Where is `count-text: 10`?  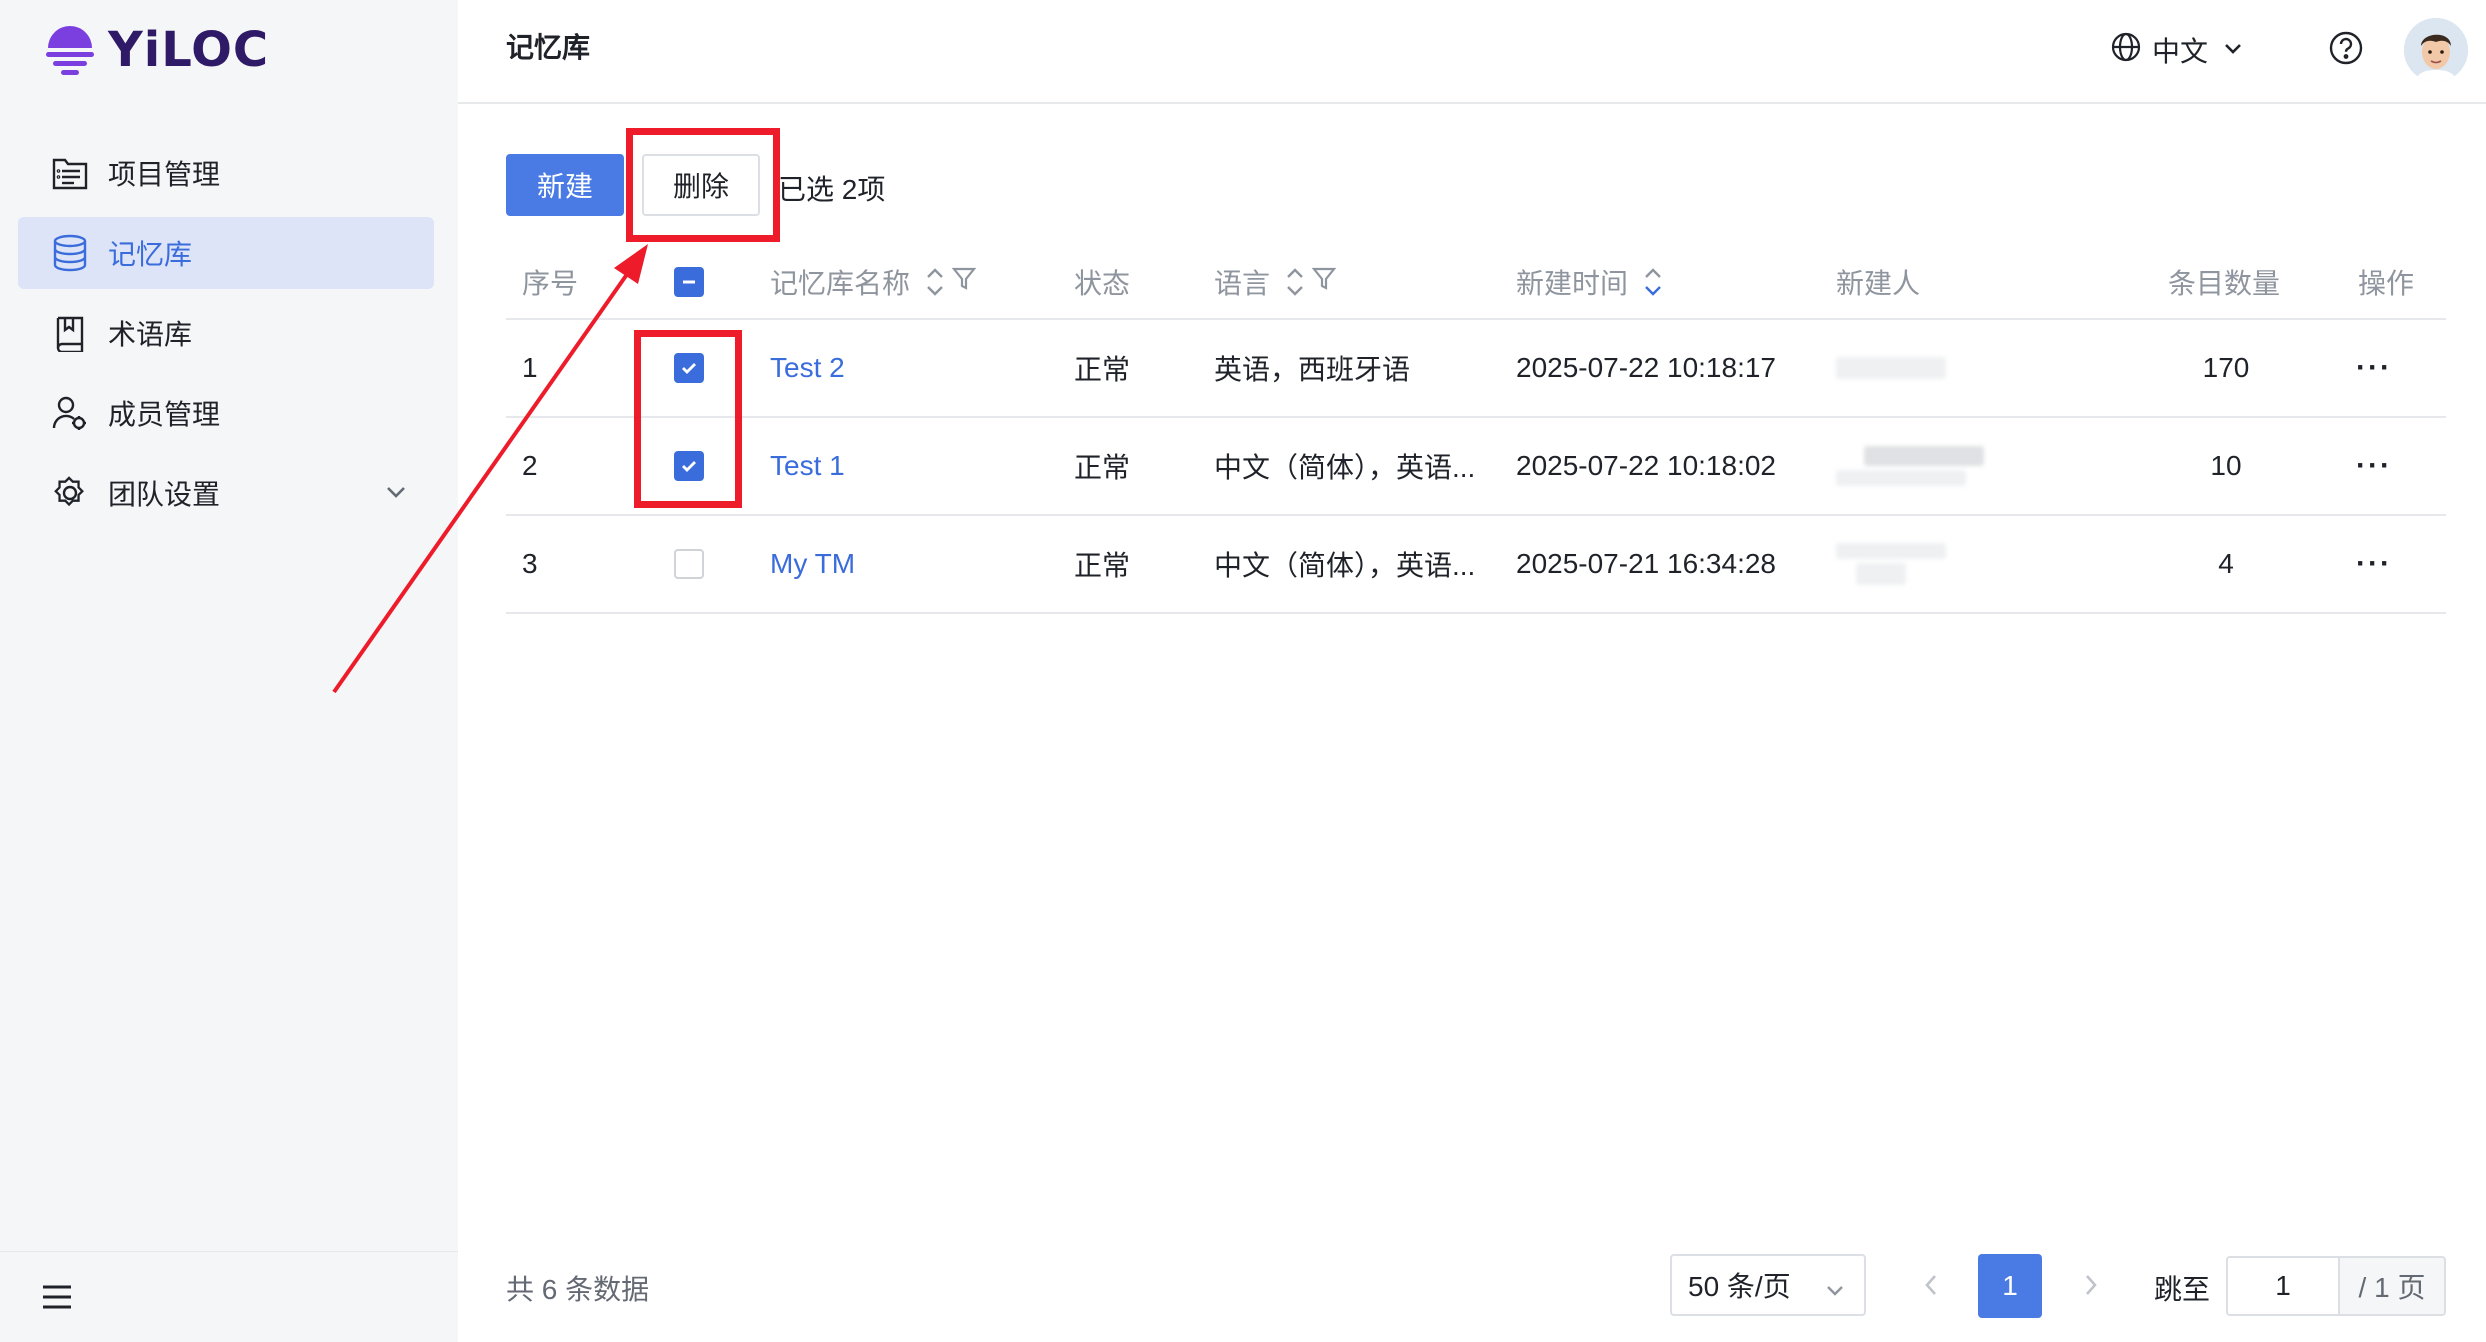
count-text: 10 is located at coordinates (2226, 465).